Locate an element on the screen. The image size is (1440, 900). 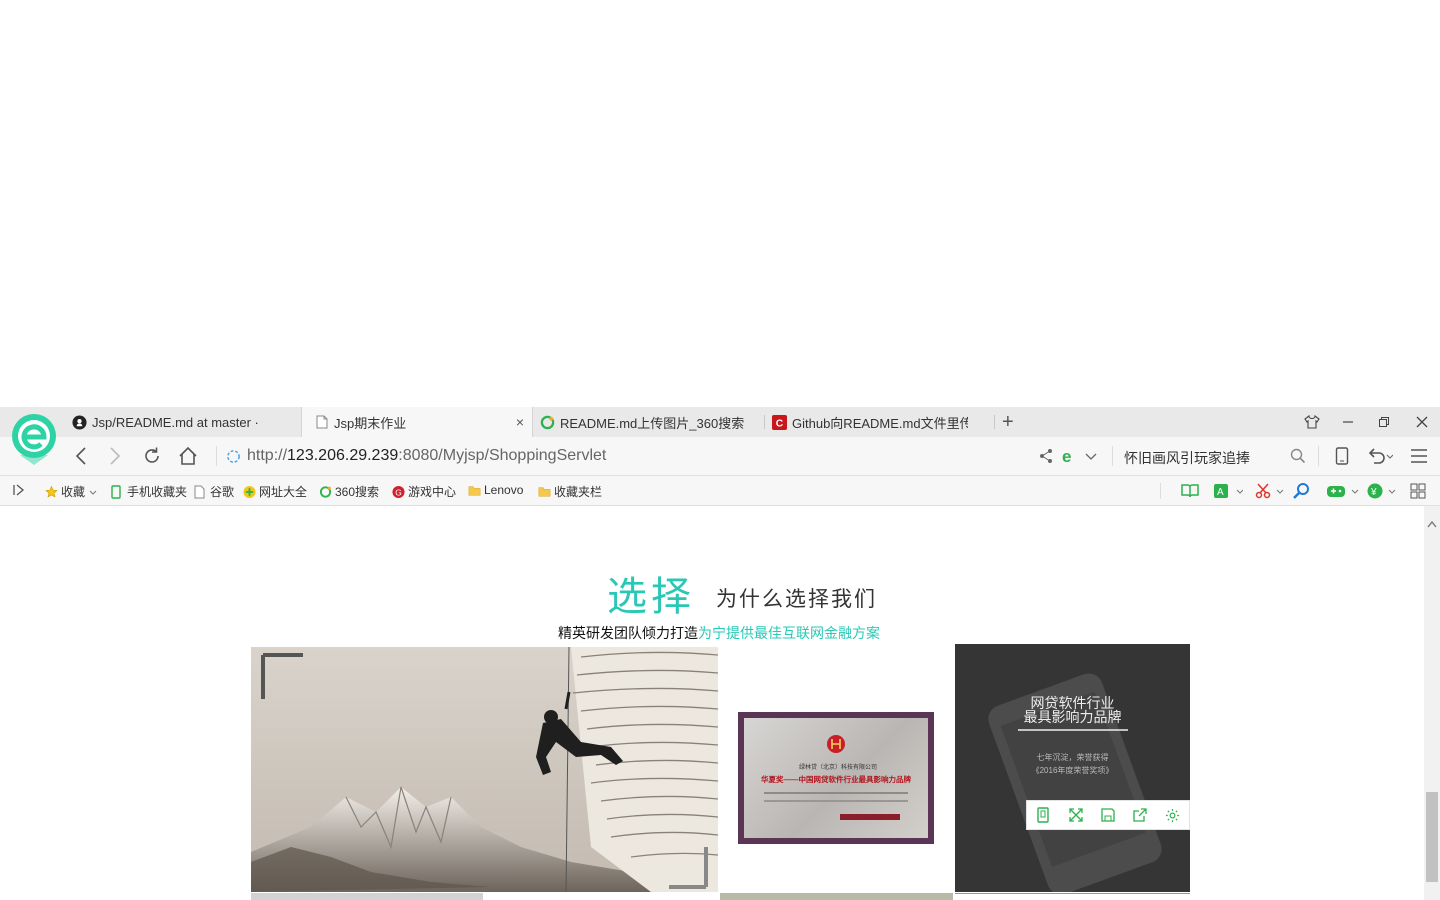
bookmark-mobile: 手机收藏夹 is located at coordinates (149, 491).